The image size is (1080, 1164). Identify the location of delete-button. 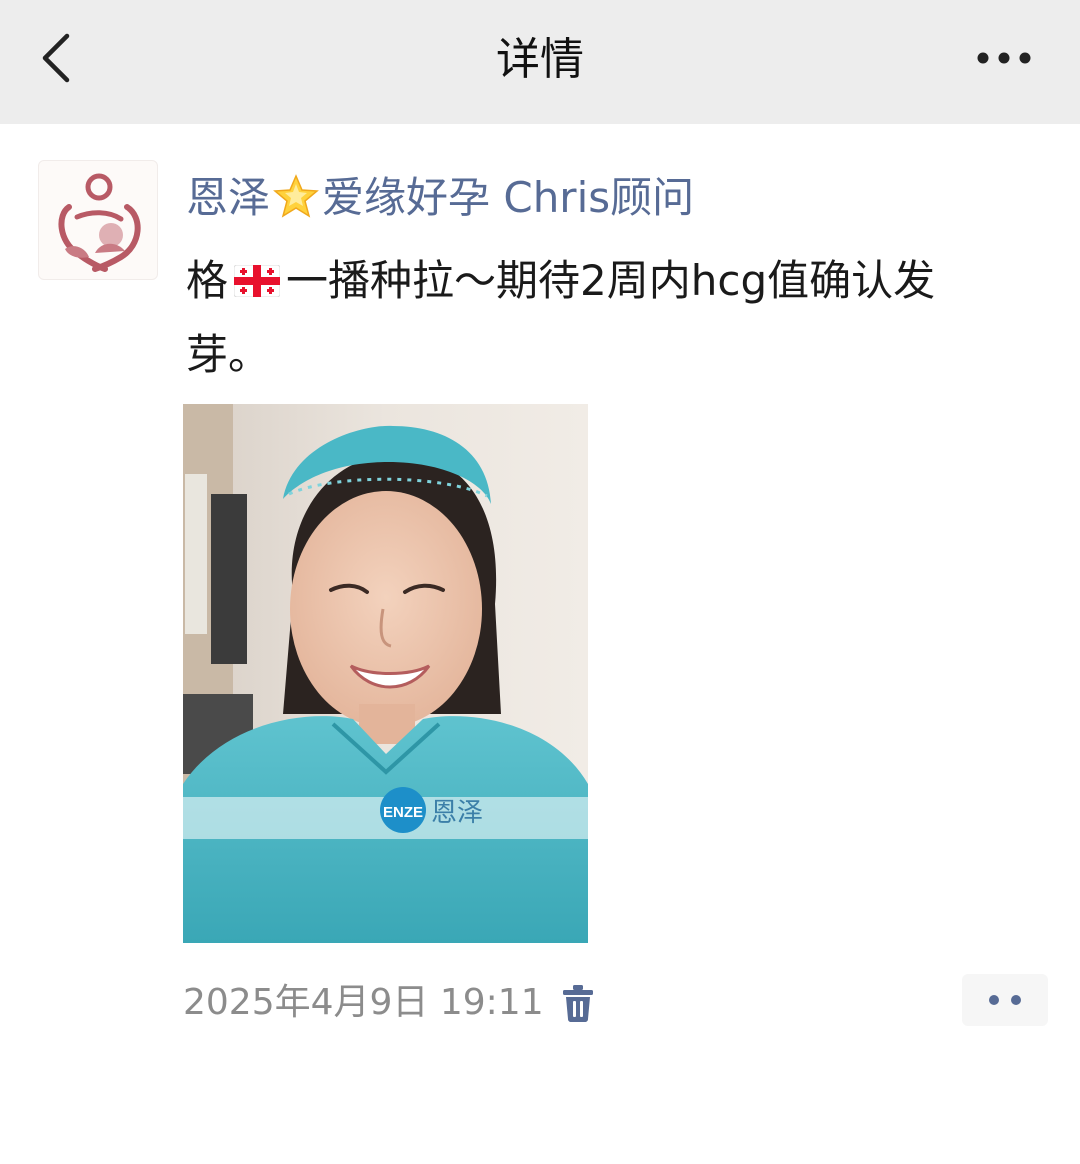
(582, 1003).